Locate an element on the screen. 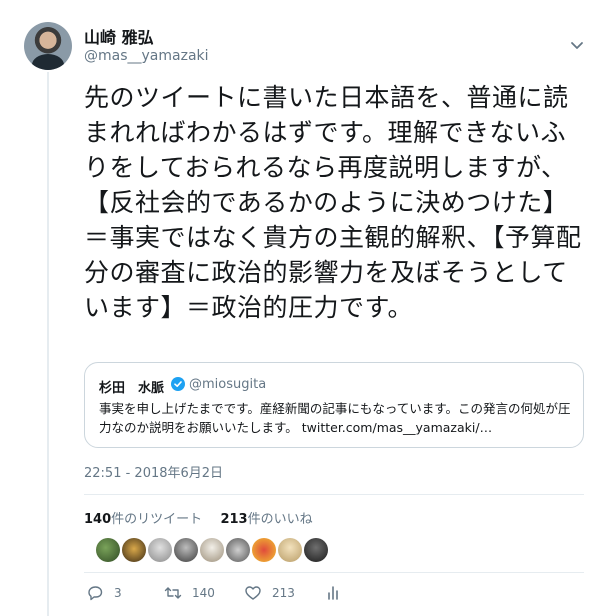 Image resolution: width=614 pixels, height=616 pixels. thread-line is located at coordinates (48, 344).